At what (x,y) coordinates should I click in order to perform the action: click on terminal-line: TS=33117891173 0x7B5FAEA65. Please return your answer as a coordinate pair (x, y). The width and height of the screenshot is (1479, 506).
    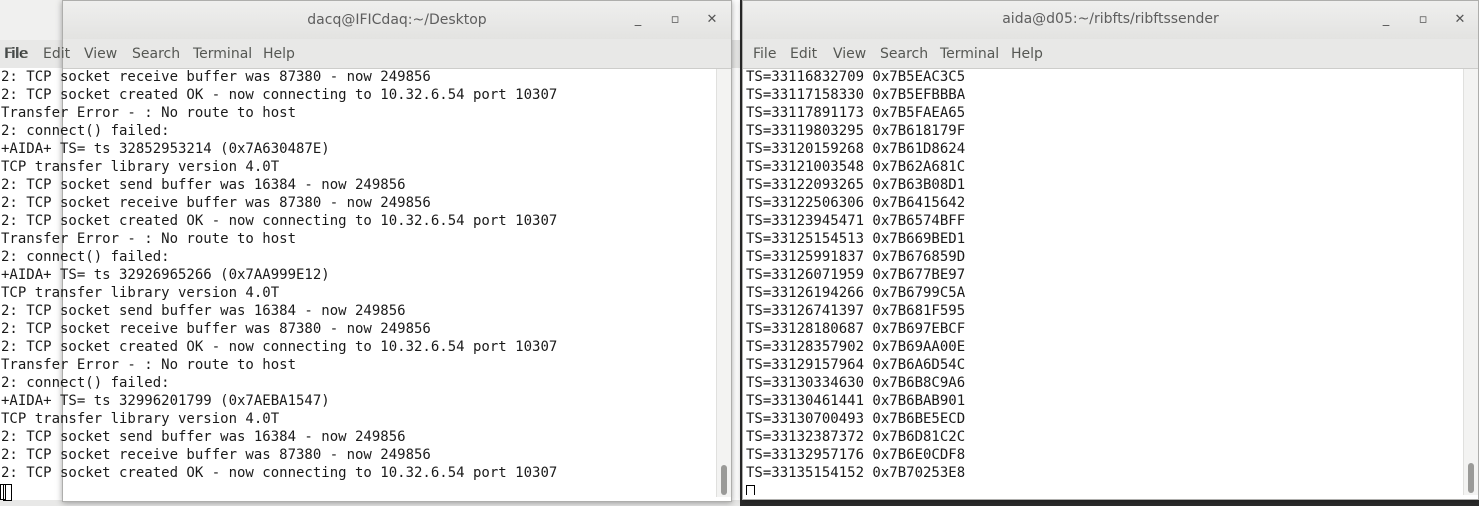
    Looking at the image, I should click on (856, 113).